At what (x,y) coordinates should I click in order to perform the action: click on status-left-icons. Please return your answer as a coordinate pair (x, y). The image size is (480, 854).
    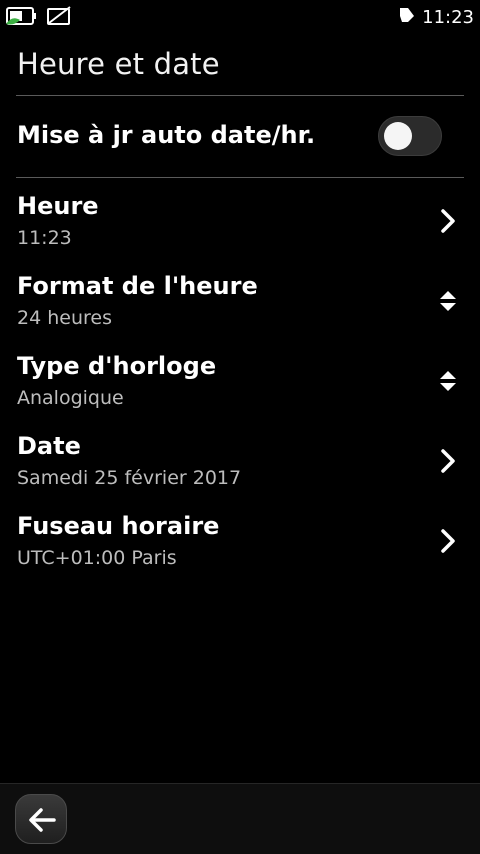
    Looking at the image, I should click on (39, 18).